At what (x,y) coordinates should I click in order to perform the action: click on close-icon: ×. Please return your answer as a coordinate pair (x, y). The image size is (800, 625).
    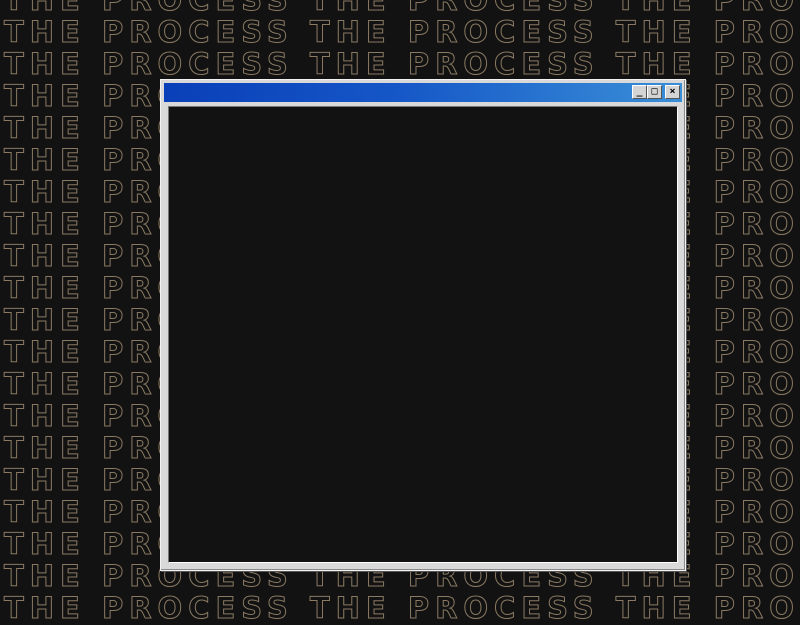
    Looking at the image, I should click on (672, 91).